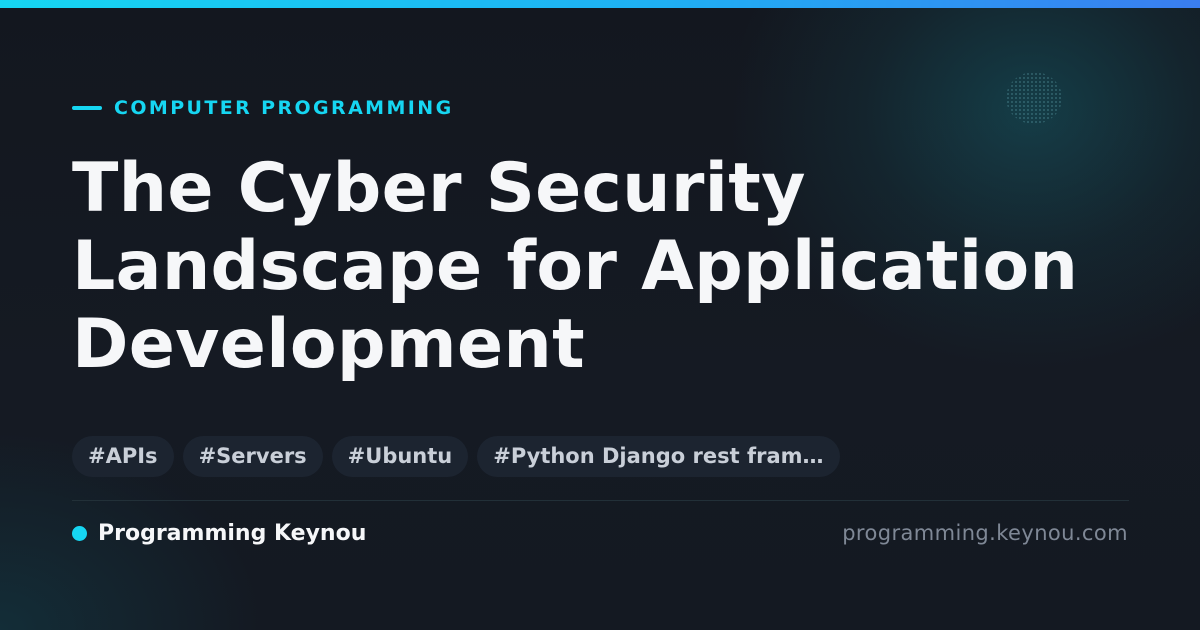 The height and width of the screenshot is (630, 1200). What do you see at coordinates (123, 456) in the screenshot?
I see `tag-apis: #APIs` at bounding box center [123, 456].